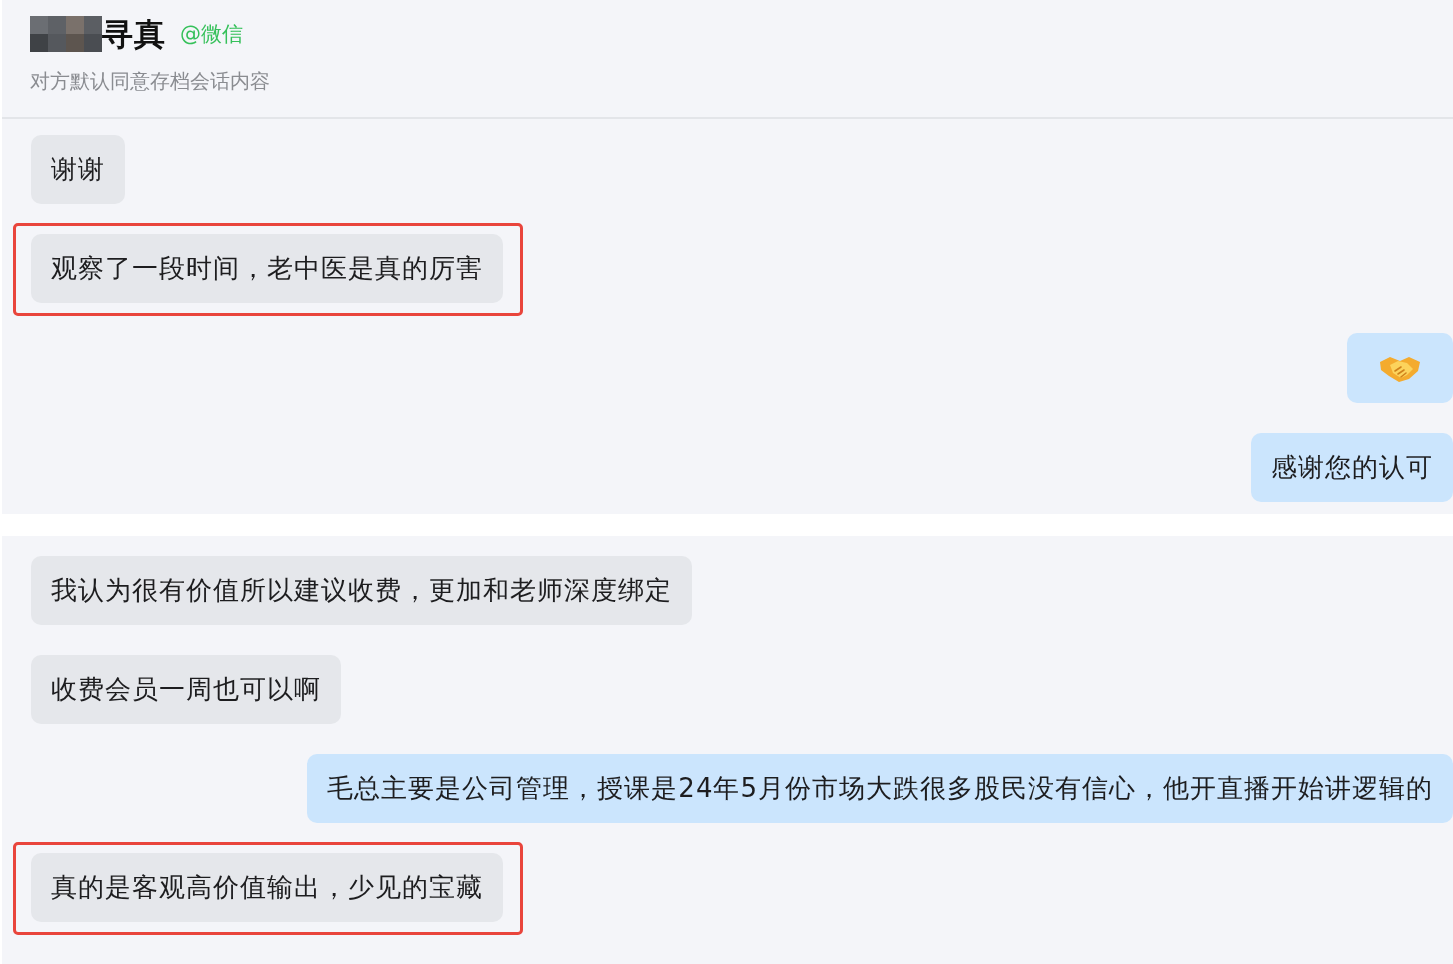 This screenshot has width=1453, height=964. I want to click on contact-name: 寻真, so click(134, 34).